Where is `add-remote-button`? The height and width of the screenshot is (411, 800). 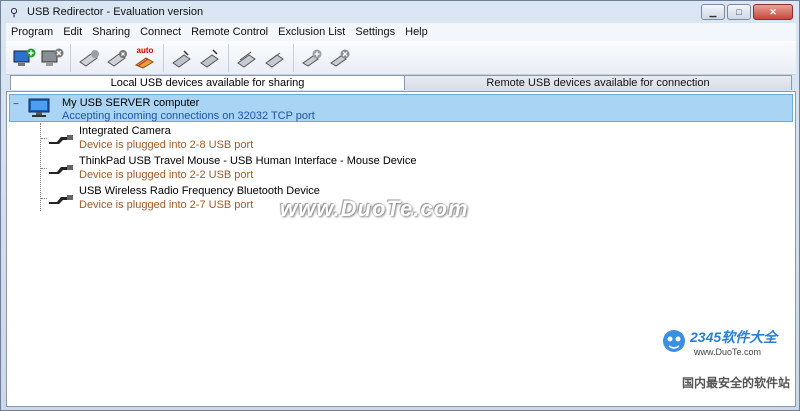 add-remote-button is located at coordinates (312, 58).